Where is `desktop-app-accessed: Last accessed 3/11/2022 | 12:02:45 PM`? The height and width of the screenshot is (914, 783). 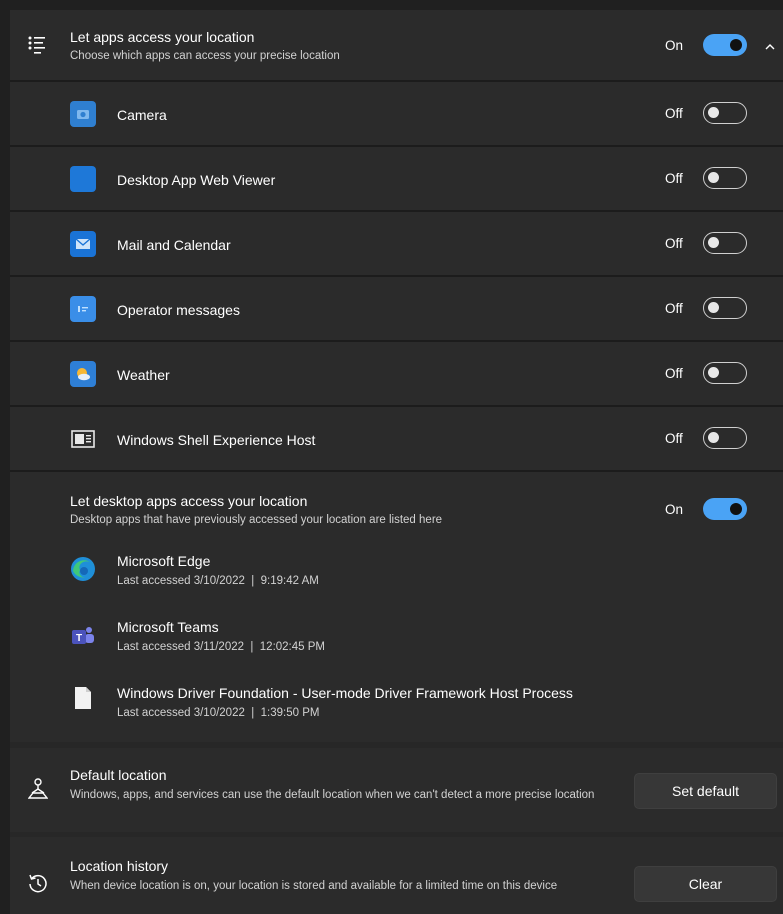 desktop-app-accessed: Last accessed 3/11/2022 | 12:02:45 PM is located at coordinates (221, 647).